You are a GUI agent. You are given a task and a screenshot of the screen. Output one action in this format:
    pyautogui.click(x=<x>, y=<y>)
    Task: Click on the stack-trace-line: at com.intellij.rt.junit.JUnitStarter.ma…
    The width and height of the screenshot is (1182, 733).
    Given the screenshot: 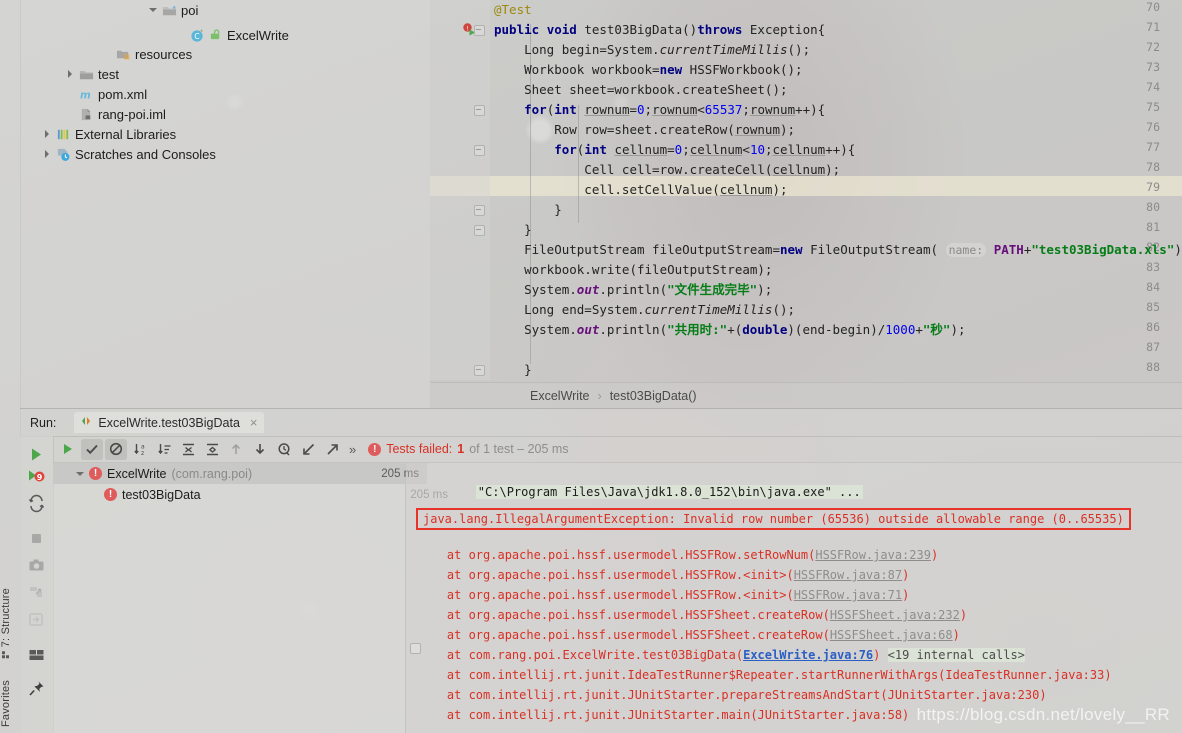 What is the action you would take?
    pyautogui.click(x=664, y=715)
    